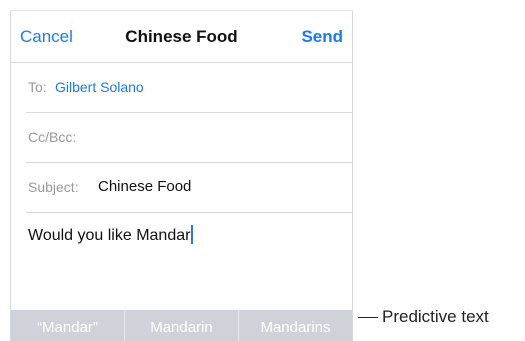 The height and width of the screenshot is (341, 525). Describe the element at coordinates (52, 137) in the screenshot. I see `cc-bcc-label: Cc/Bcc:` at that location.